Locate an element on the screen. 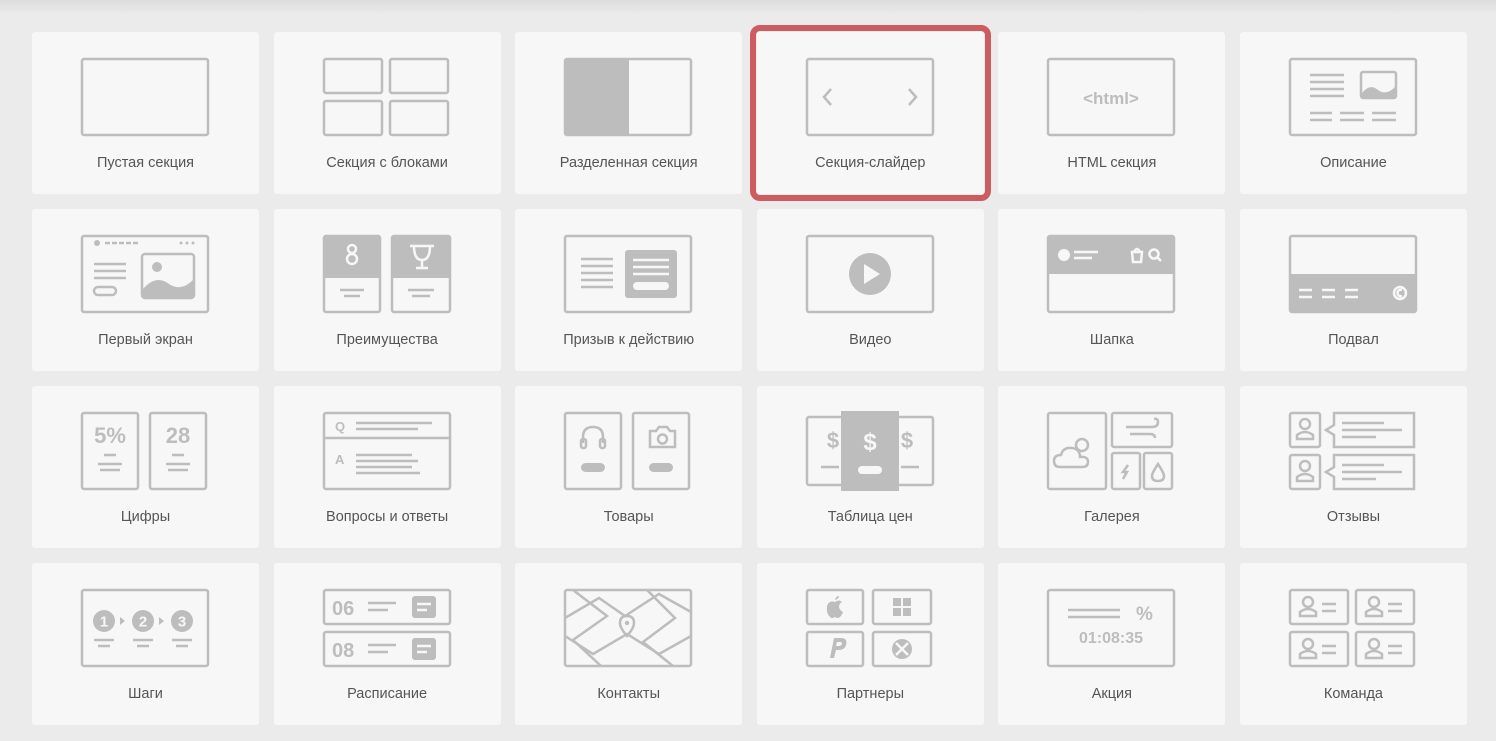 The height and width of the screenshot is (741, 1496). step-number-2: 2 is located at coordinates (143, 622).